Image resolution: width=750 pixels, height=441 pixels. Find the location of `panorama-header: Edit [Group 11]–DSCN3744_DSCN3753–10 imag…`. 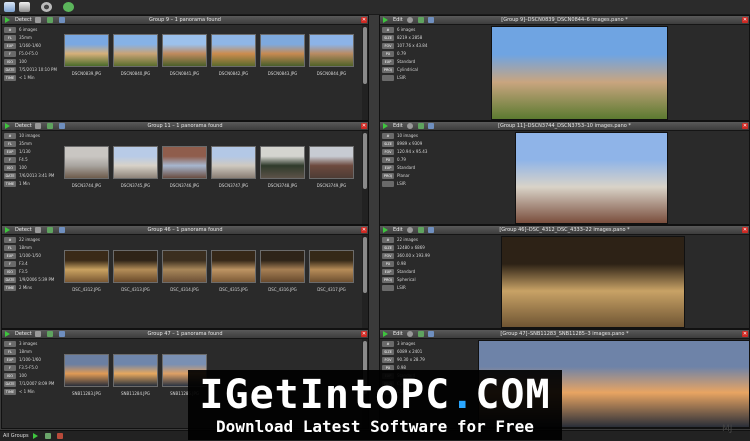

panorama-header: Edit [Group 11]–DSCN3744_DSCN3753–10 imag… is located at coordinates (564, 126).